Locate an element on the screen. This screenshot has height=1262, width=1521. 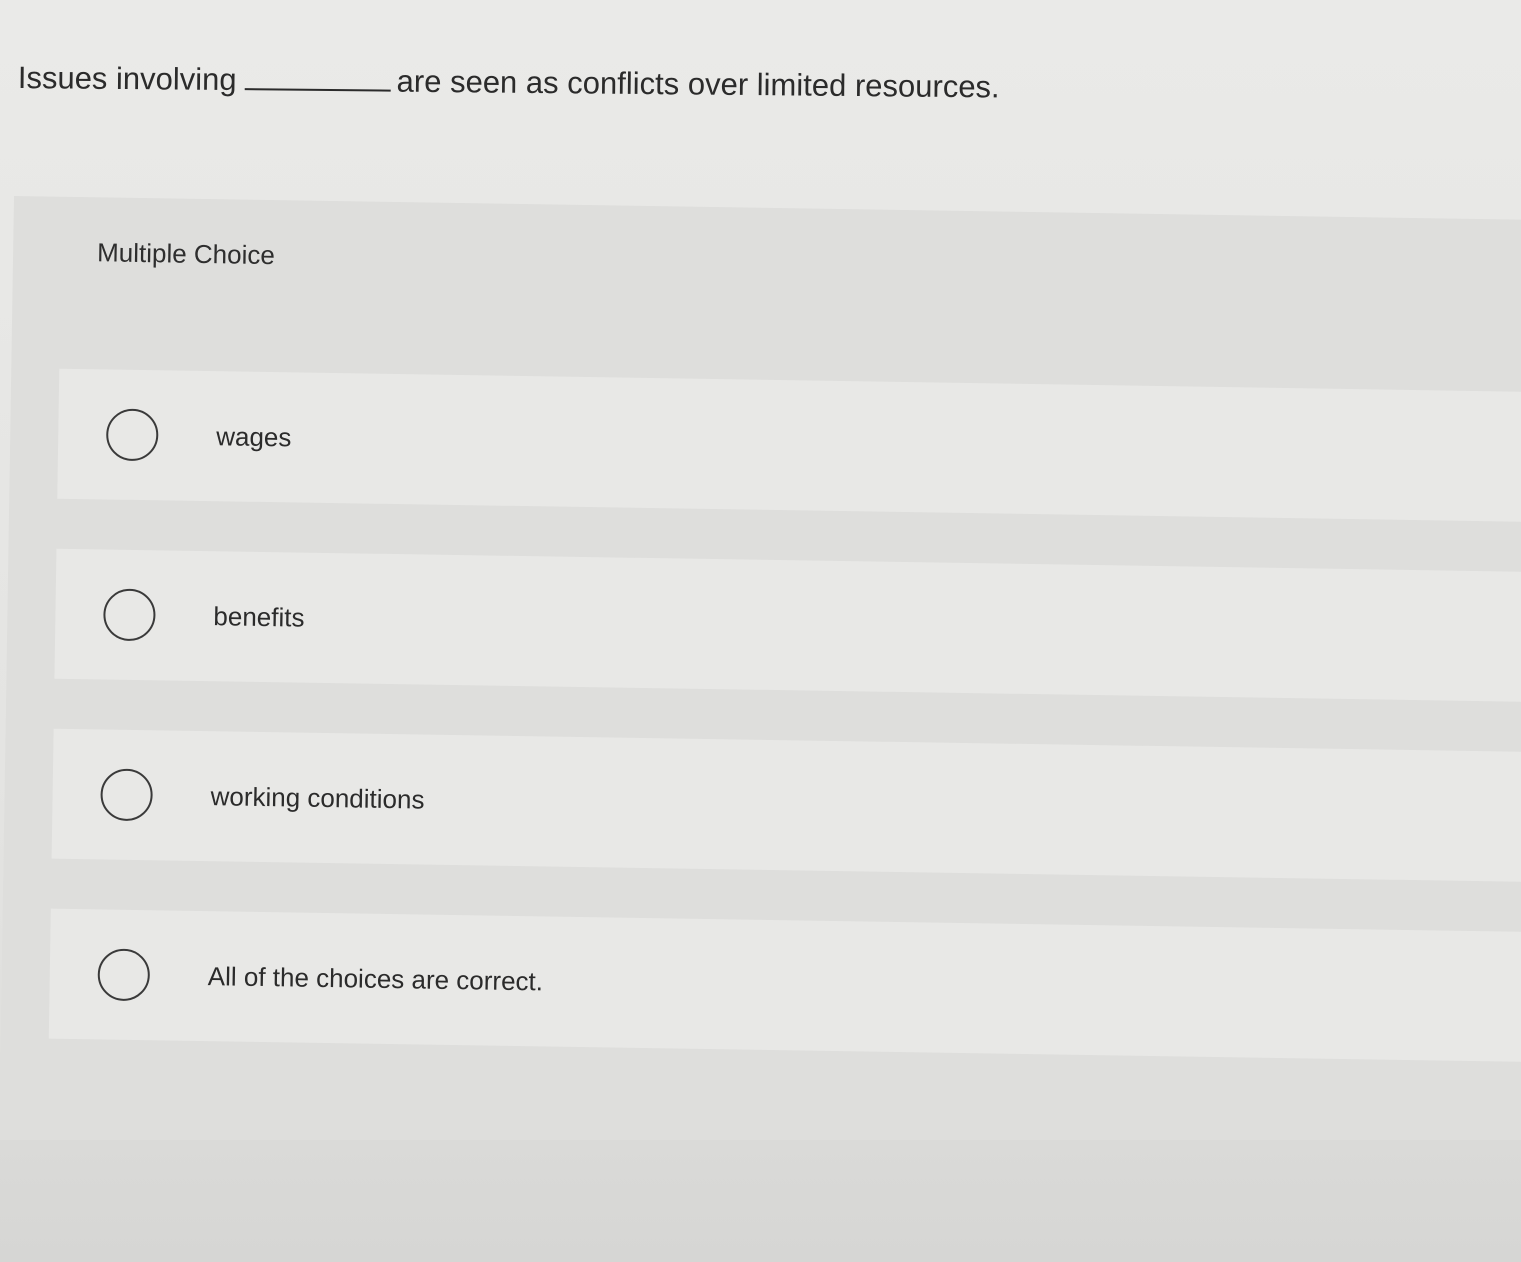
answer-option-label: All of the choices are correct. is located at coordinates (375, 978).